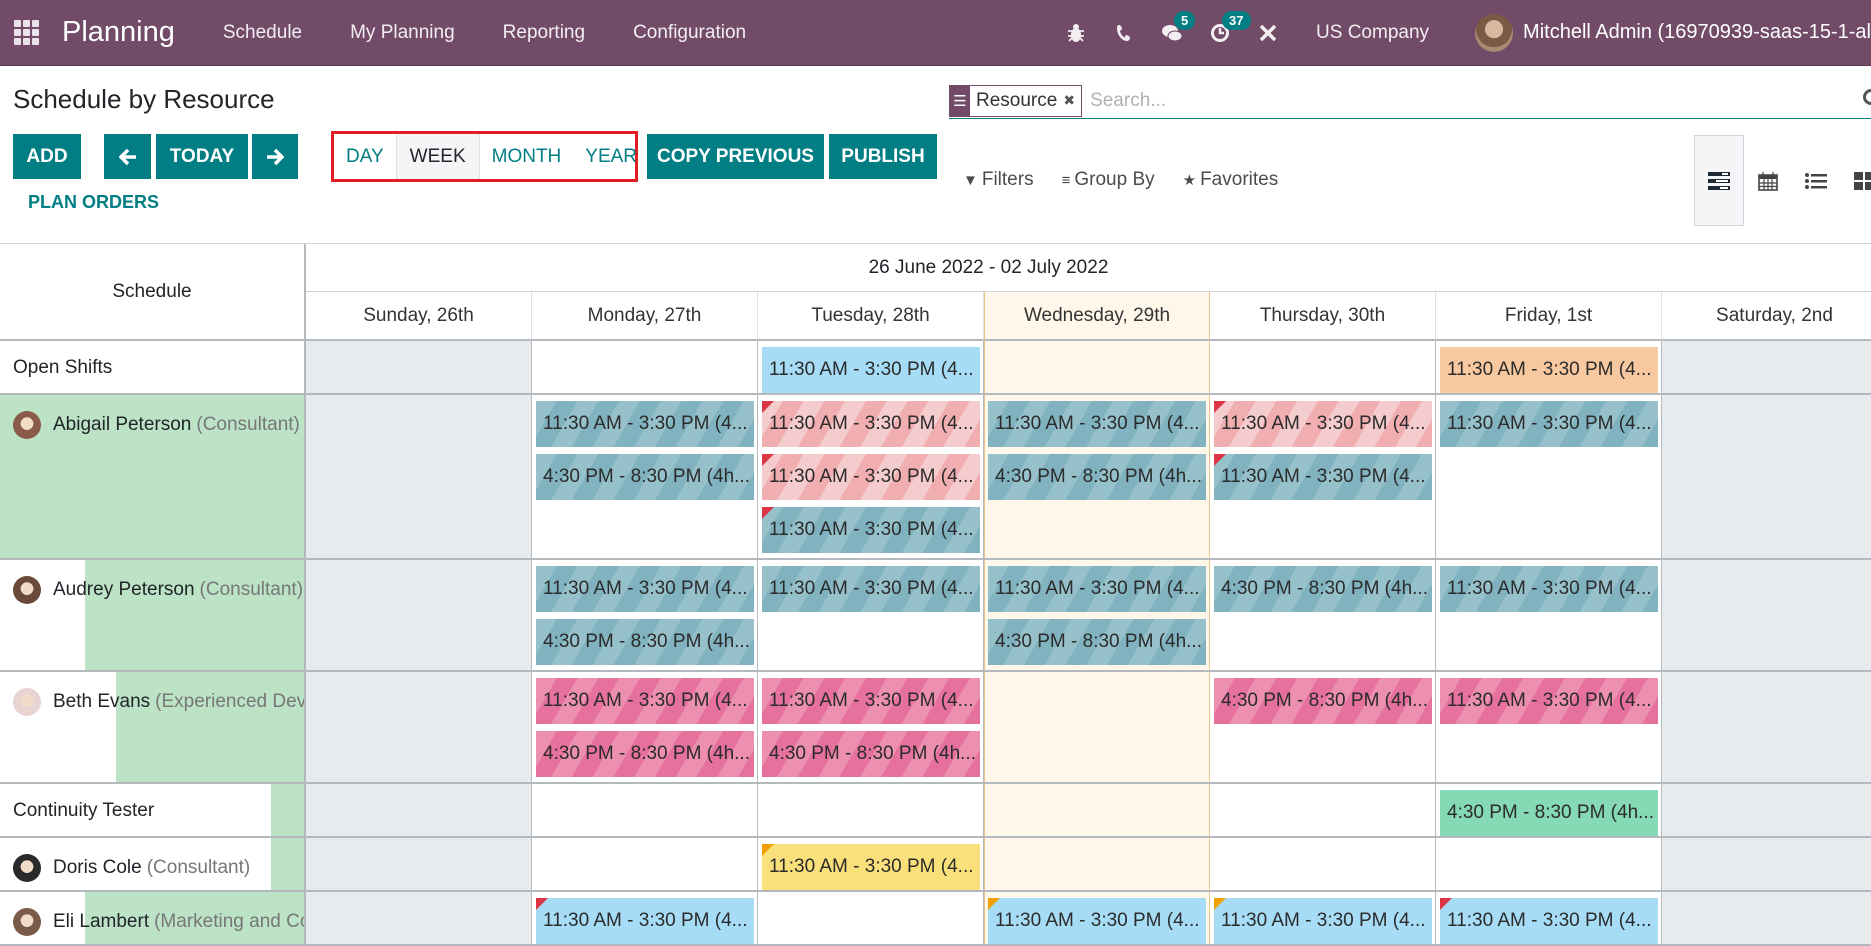 Image resolution: width=1871 pixels, height=946 pixels. What do you see at coordinates (871, 316) in the screenshot?
I see `day-header: Tuesday, 28th` at bounding box center [871, 316].